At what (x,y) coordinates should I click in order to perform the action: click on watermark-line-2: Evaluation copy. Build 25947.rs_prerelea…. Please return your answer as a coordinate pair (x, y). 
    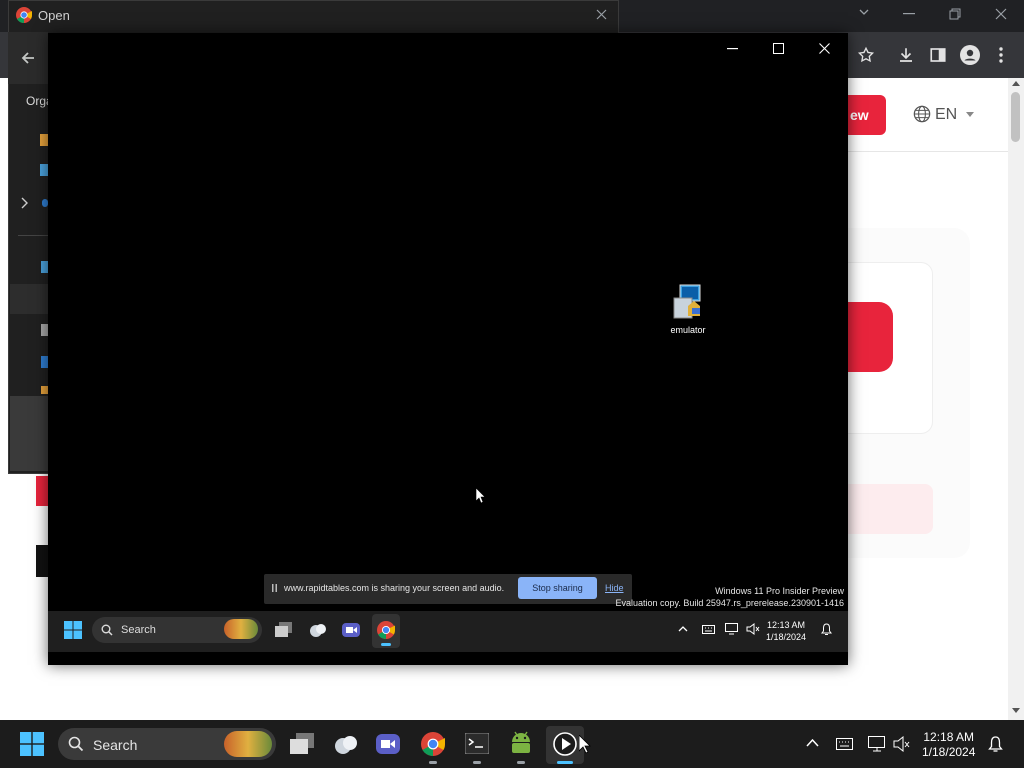
    Looking at the image, I should click on (730, 603).